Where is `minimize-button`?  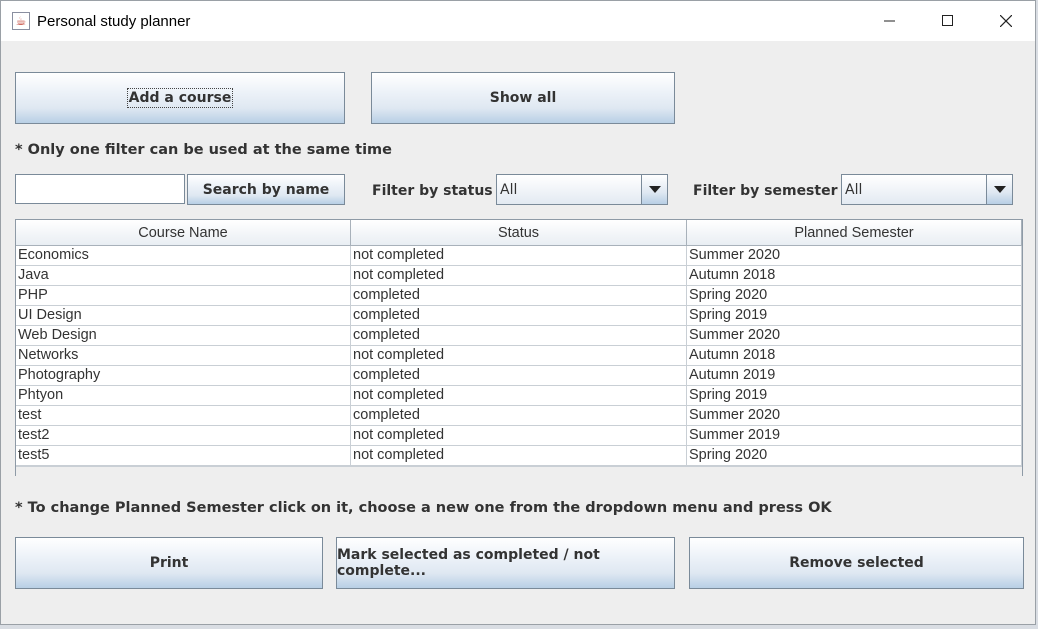
minimize-button is located at coordinates (890, 21).